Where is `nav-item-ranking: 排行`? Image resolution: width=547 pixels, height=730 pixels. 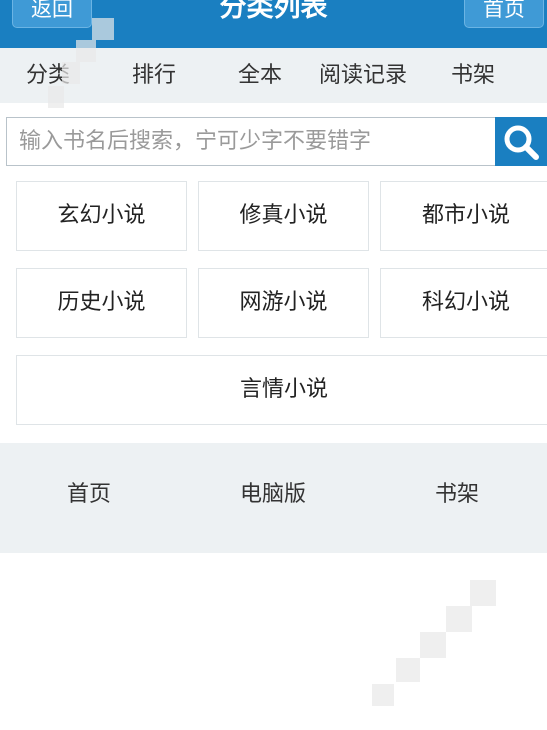
nav-item-ranking: 排行 is located at coordinates (154, 75).